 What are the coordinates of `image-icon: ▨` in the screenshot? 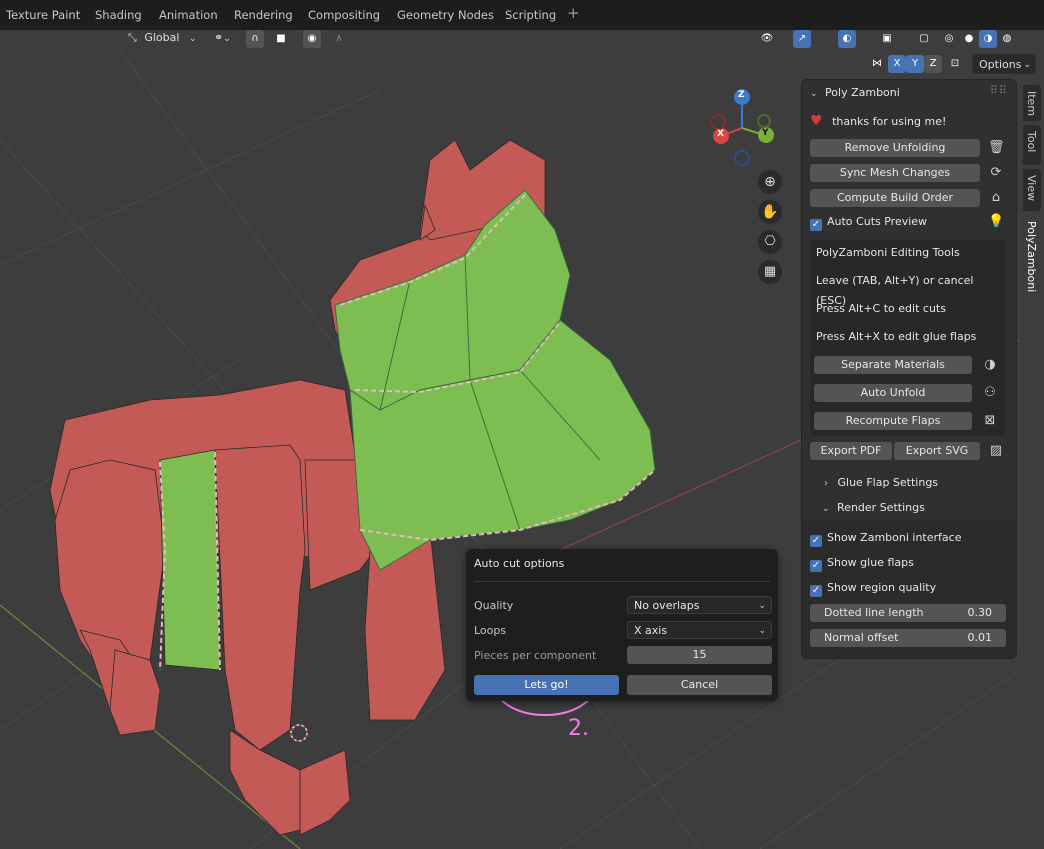 It's located at (996, 450).